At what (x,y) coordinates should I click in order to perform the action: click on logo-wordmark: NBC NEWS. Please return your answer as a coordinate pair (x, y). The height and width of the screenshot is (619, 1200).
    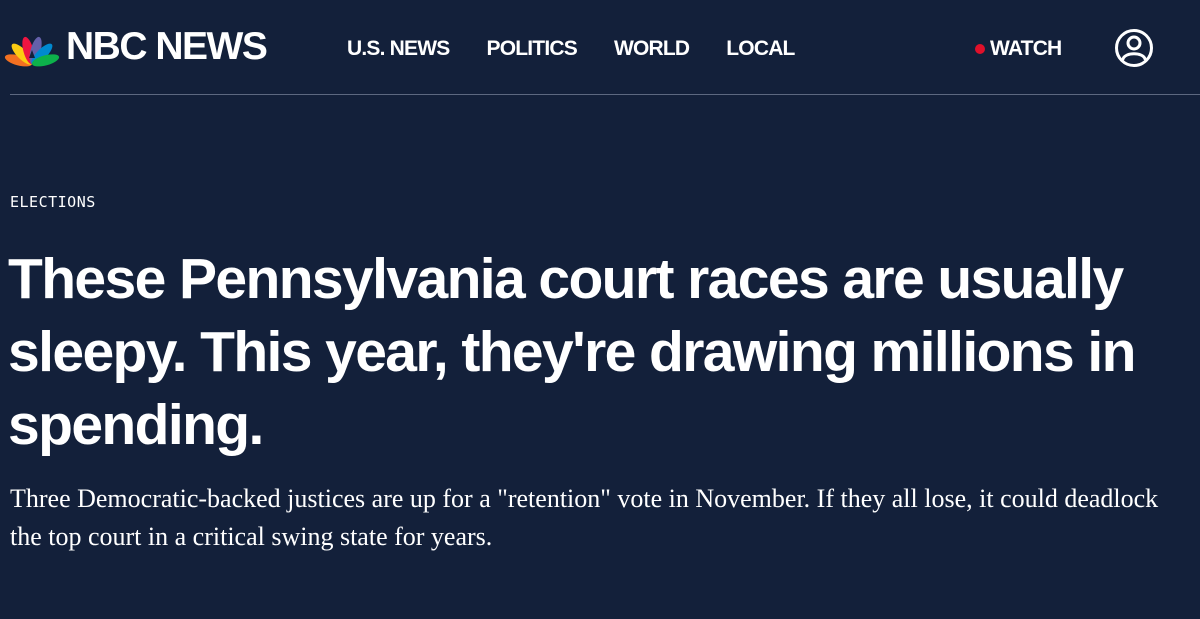
    Looking at the image, I should click on (167, 46).